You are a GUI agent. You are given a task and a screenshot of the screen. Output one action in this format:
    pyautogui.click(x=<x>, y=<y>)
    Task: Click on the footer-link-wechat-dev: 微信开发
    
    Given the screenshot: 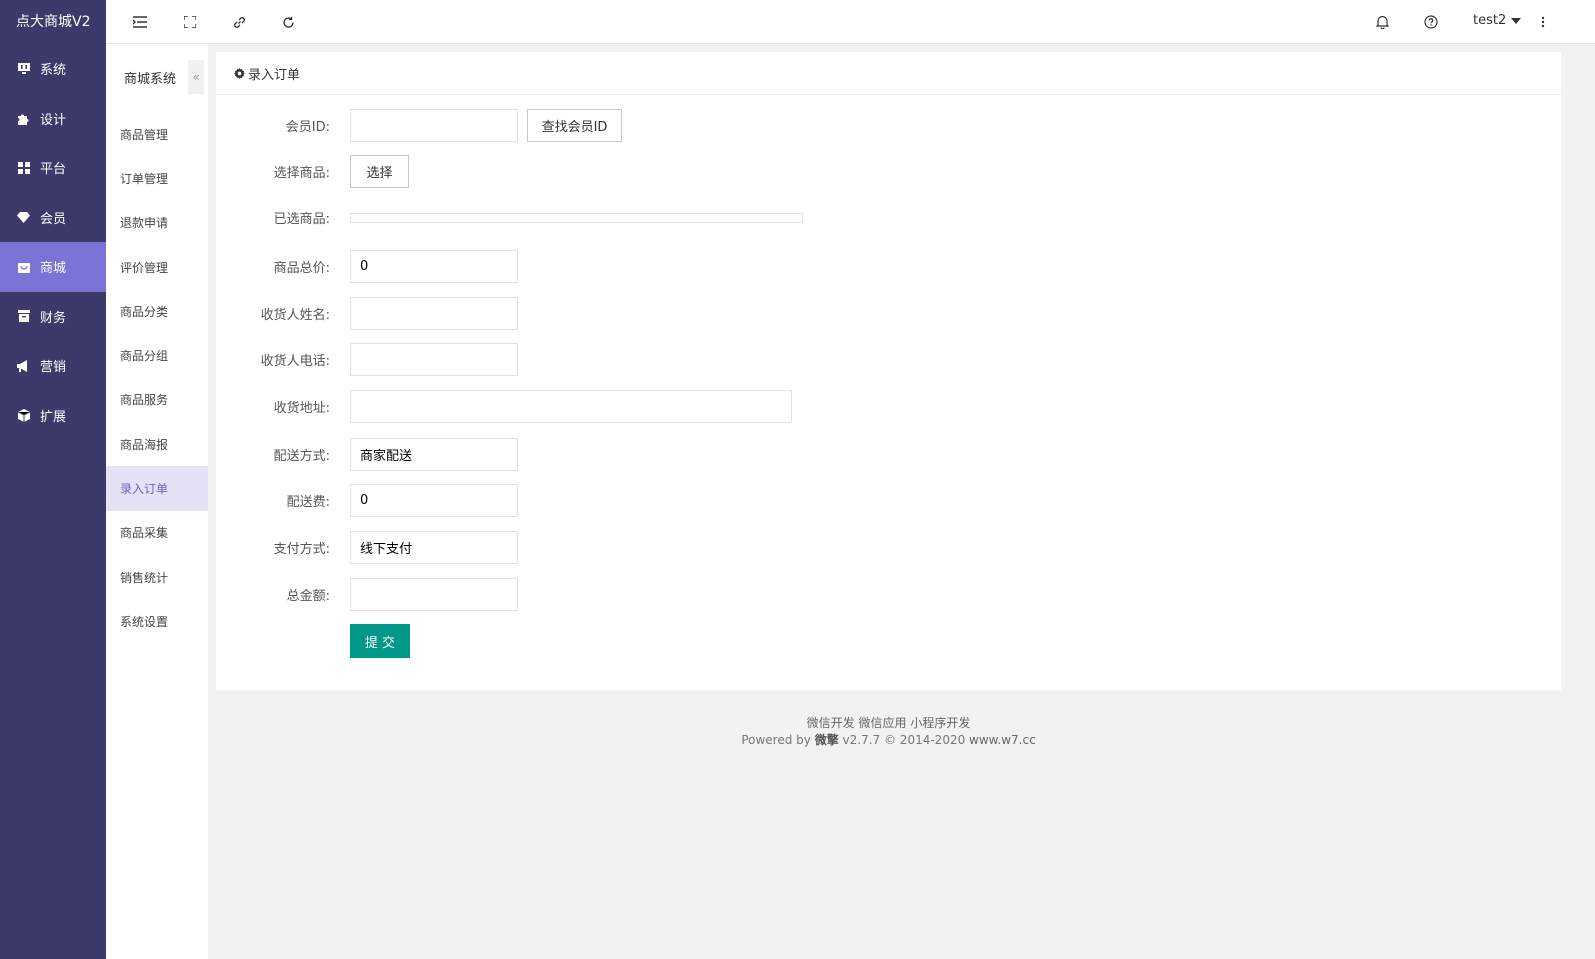 What is the action you would take?
    pyautogui.click(x=831, y=723)
    